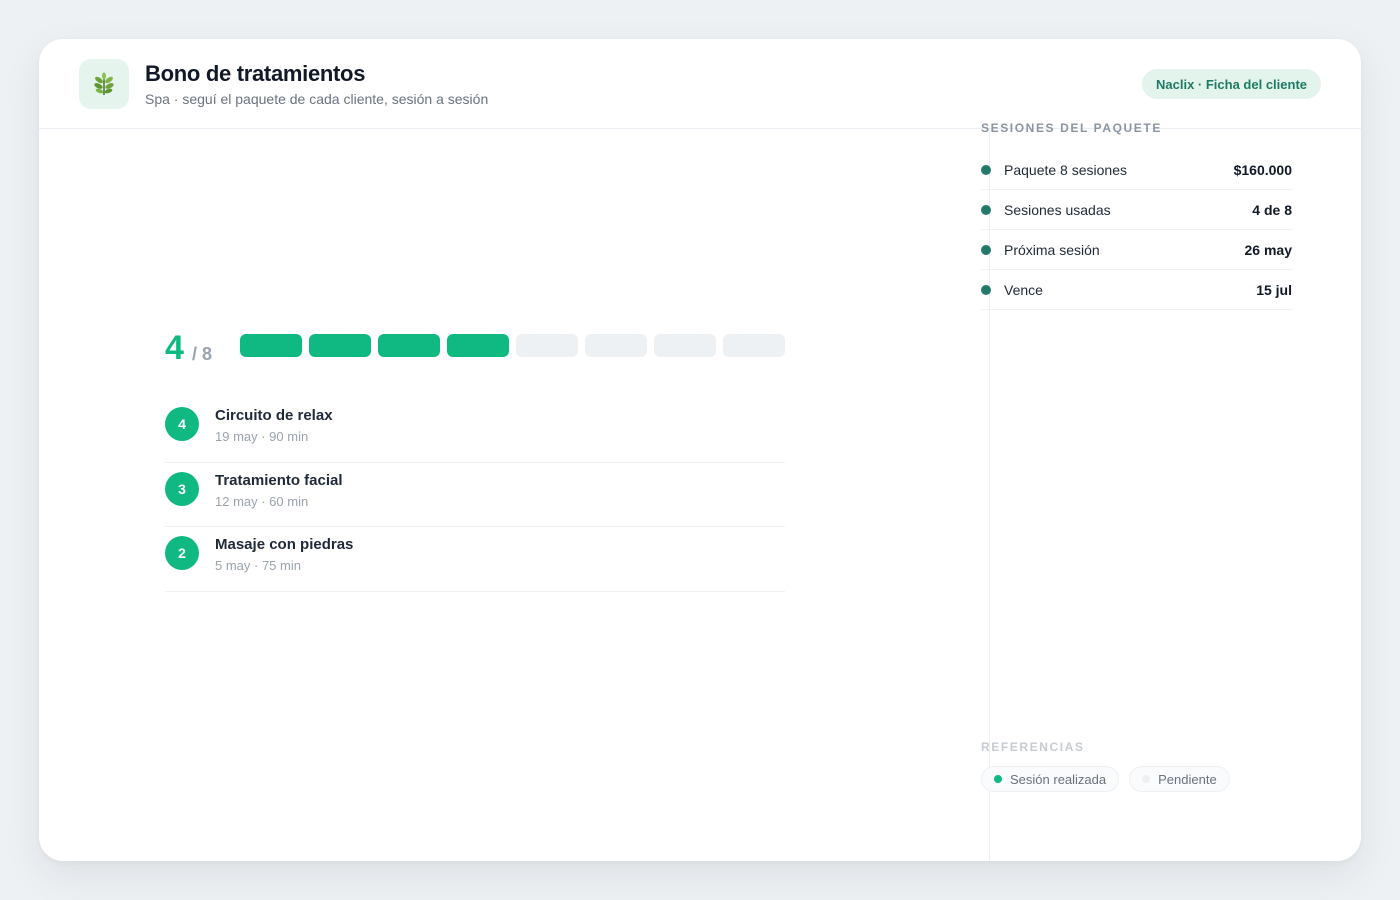 Image resolution: width=1400 pixels, height=900 pixels. What do you see at coordinates (1274, 290) in the screenshot?
I see `summary-value: 15 jul` at bounding box center [1274, 290].